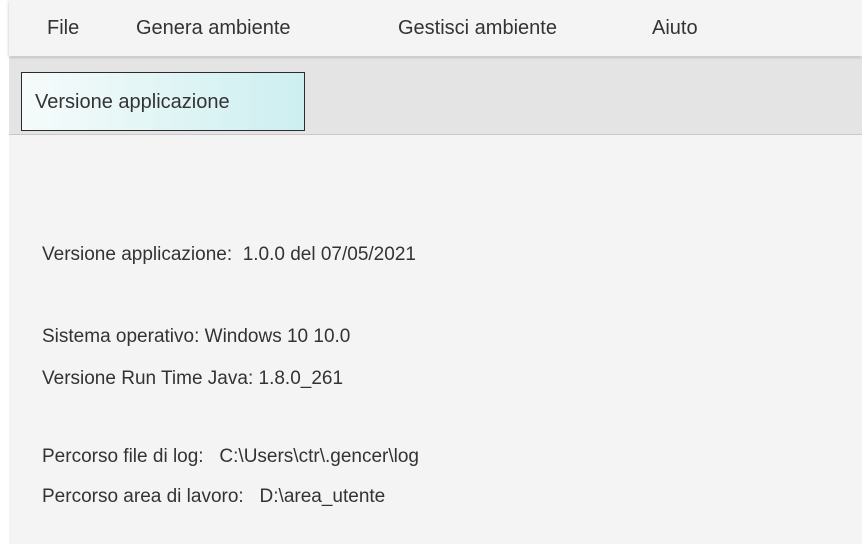  I want to click on menu-gestisci-ambiente: Gestisci ambiente, so click(477, 28).